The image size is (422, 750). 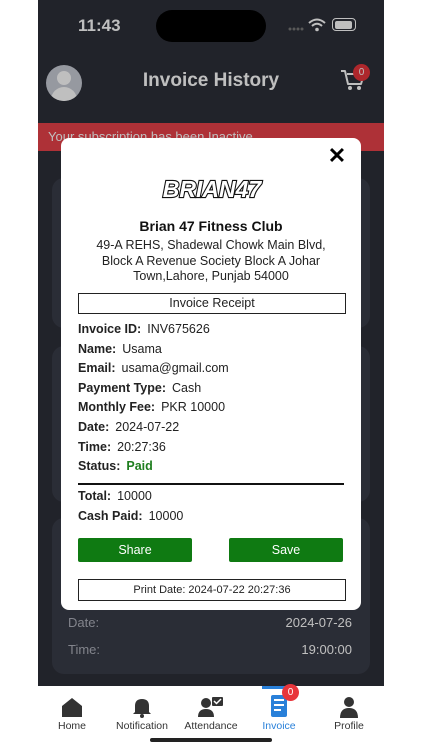 I want to click on time-row: Time: 20:27:36, so click(x=122, y=447).